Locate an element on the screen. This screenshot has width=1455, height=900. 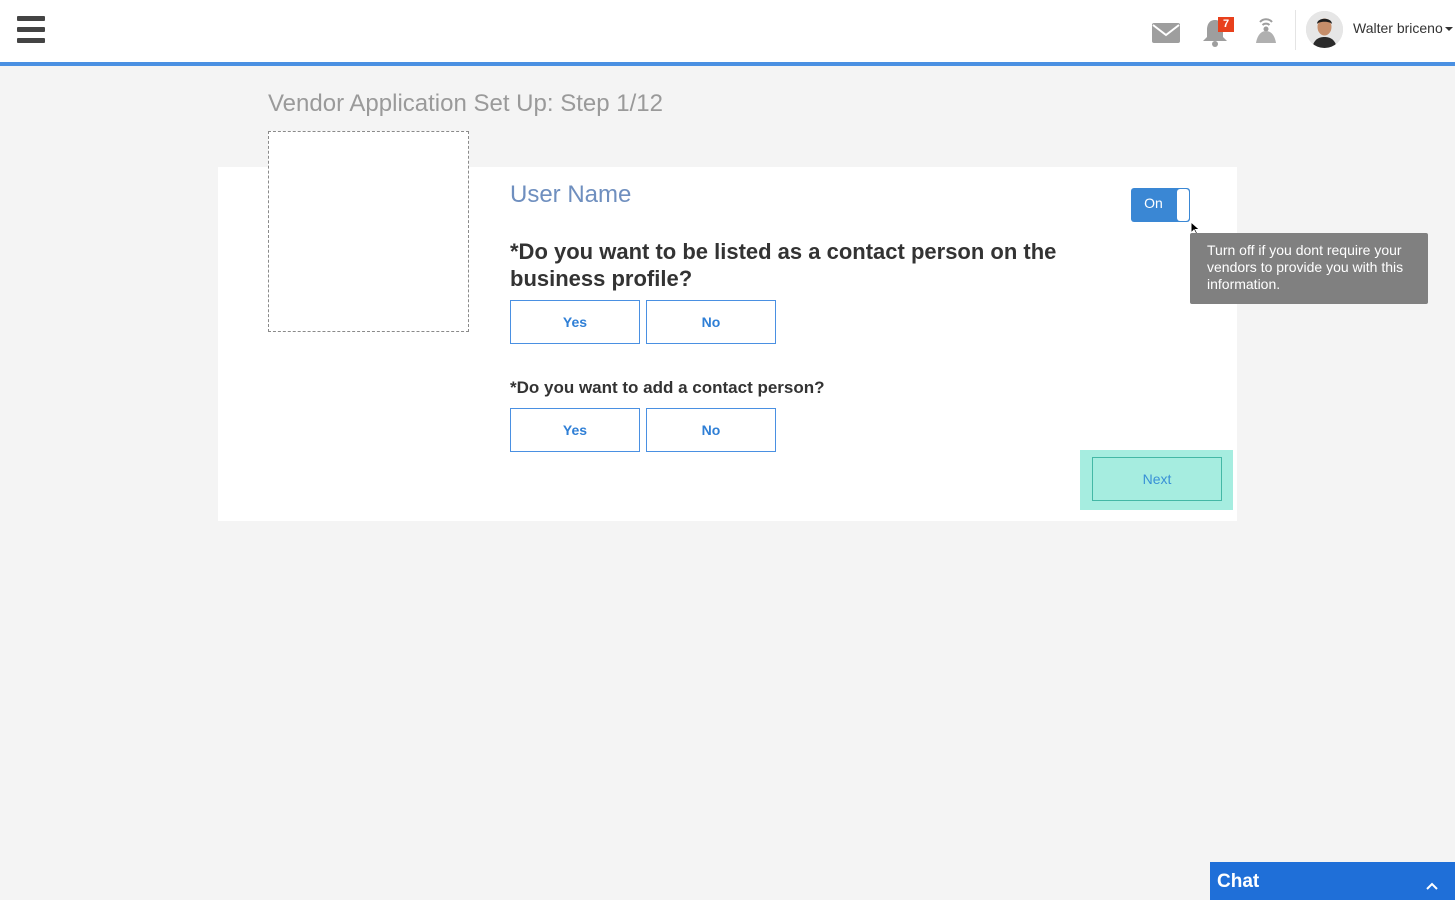
user-menu: Walter briceno is located at coordinates (1403, 28).